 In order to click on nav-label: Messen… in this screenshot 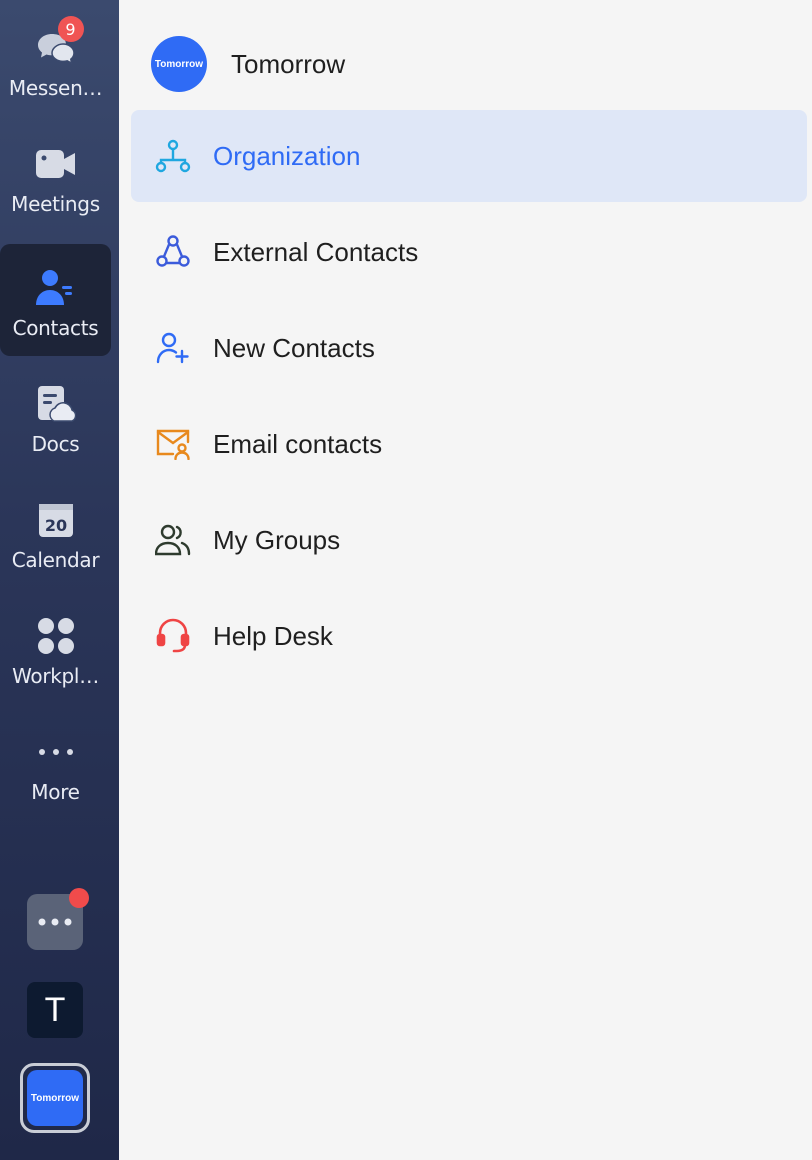, I will do `click(55, 88)`.